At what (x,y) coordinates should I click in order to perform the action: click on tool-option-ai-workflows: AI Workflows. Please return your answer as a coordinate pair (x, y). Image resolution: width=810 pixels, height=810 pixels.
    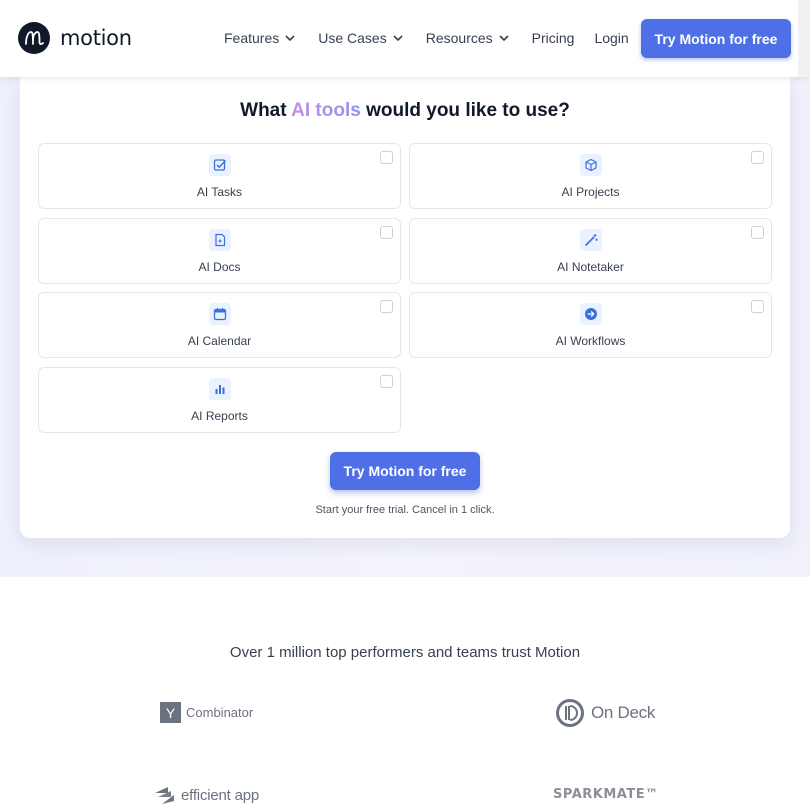
    Looking at the image, I should click on (590, 325).